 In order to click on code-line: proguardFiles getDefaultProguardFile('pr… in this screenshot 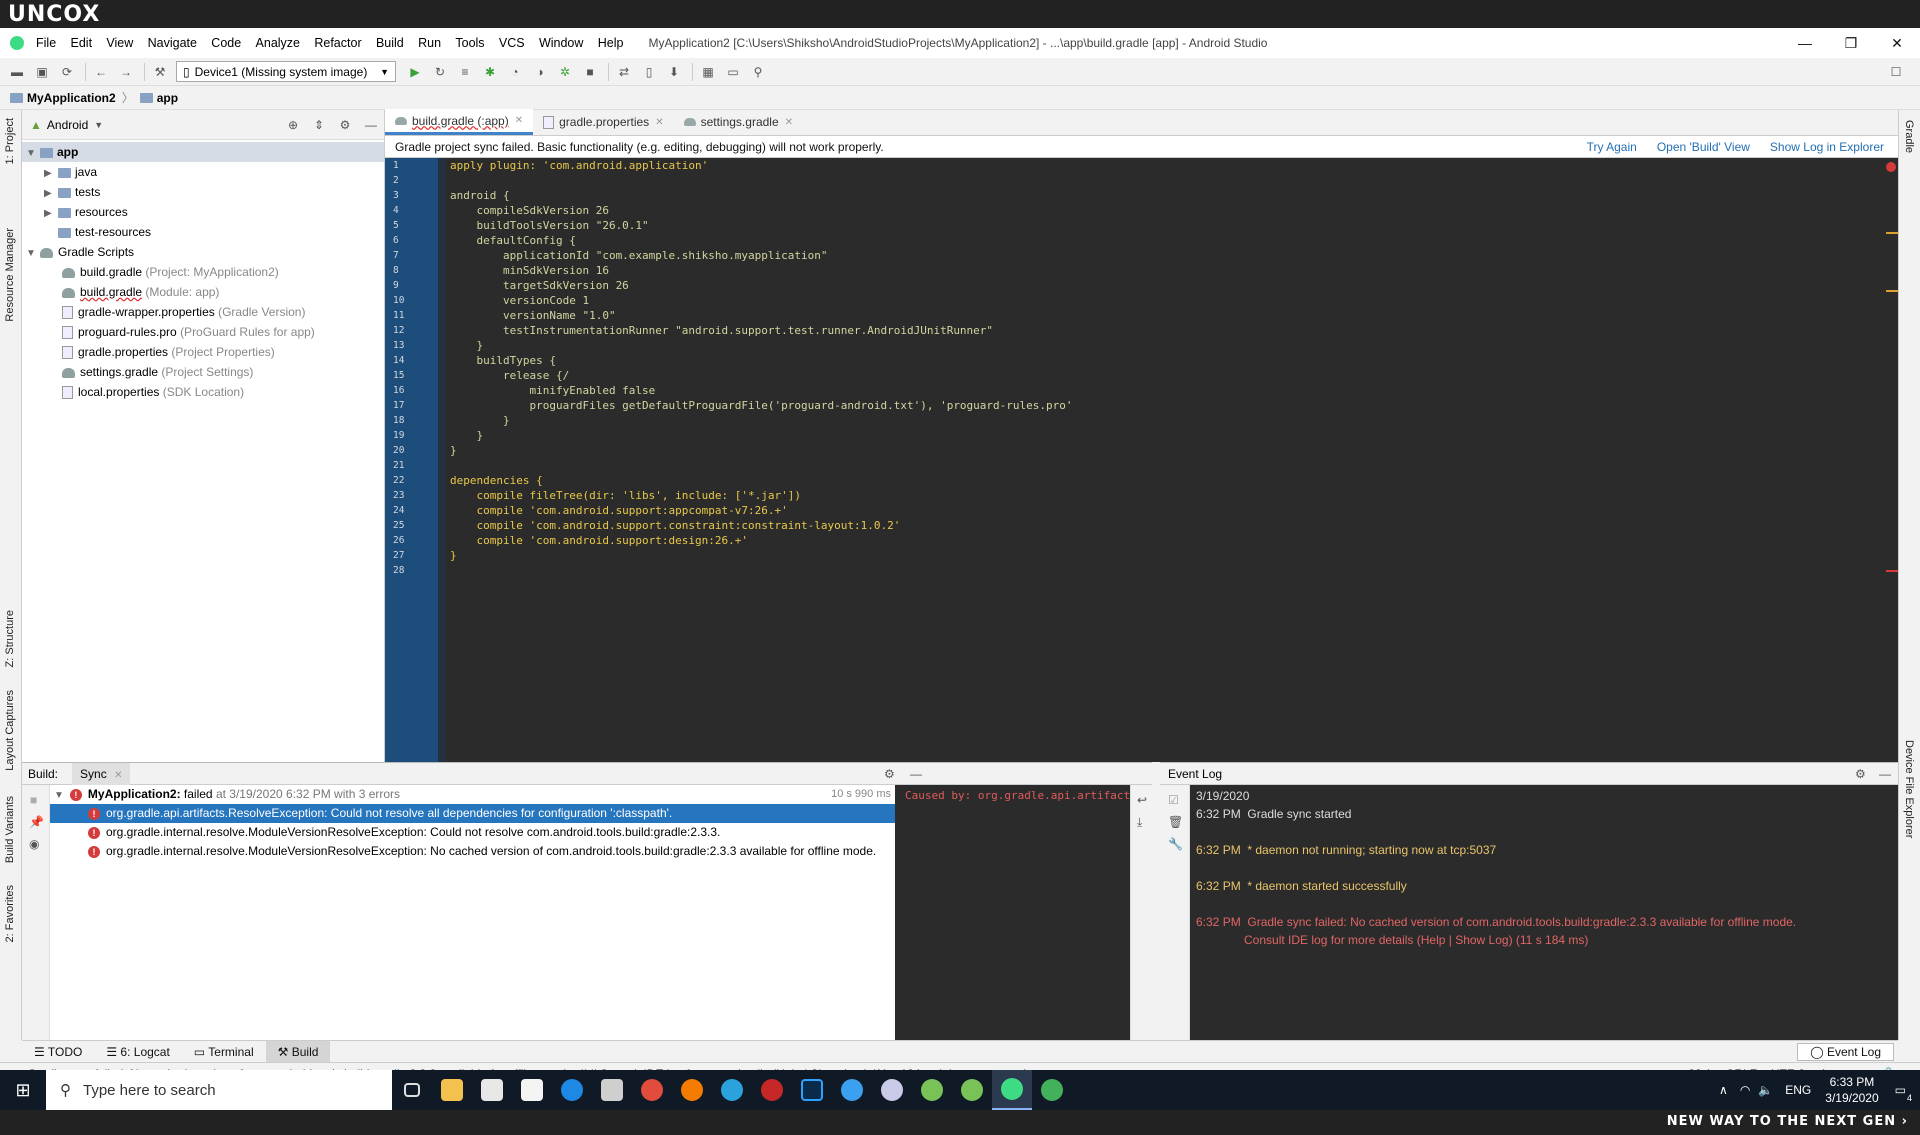, I will do `click(1168, 405)`.